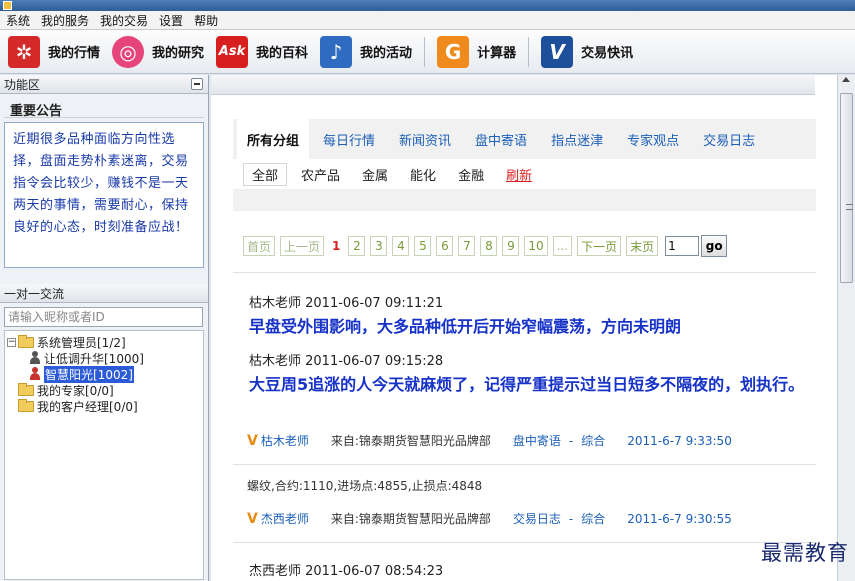 Image resolution: width=855 pixels, height=581 pixels. Describe the element at coordinates (511, 246) in the screenshot. I see `pager-page: 9` at that location.